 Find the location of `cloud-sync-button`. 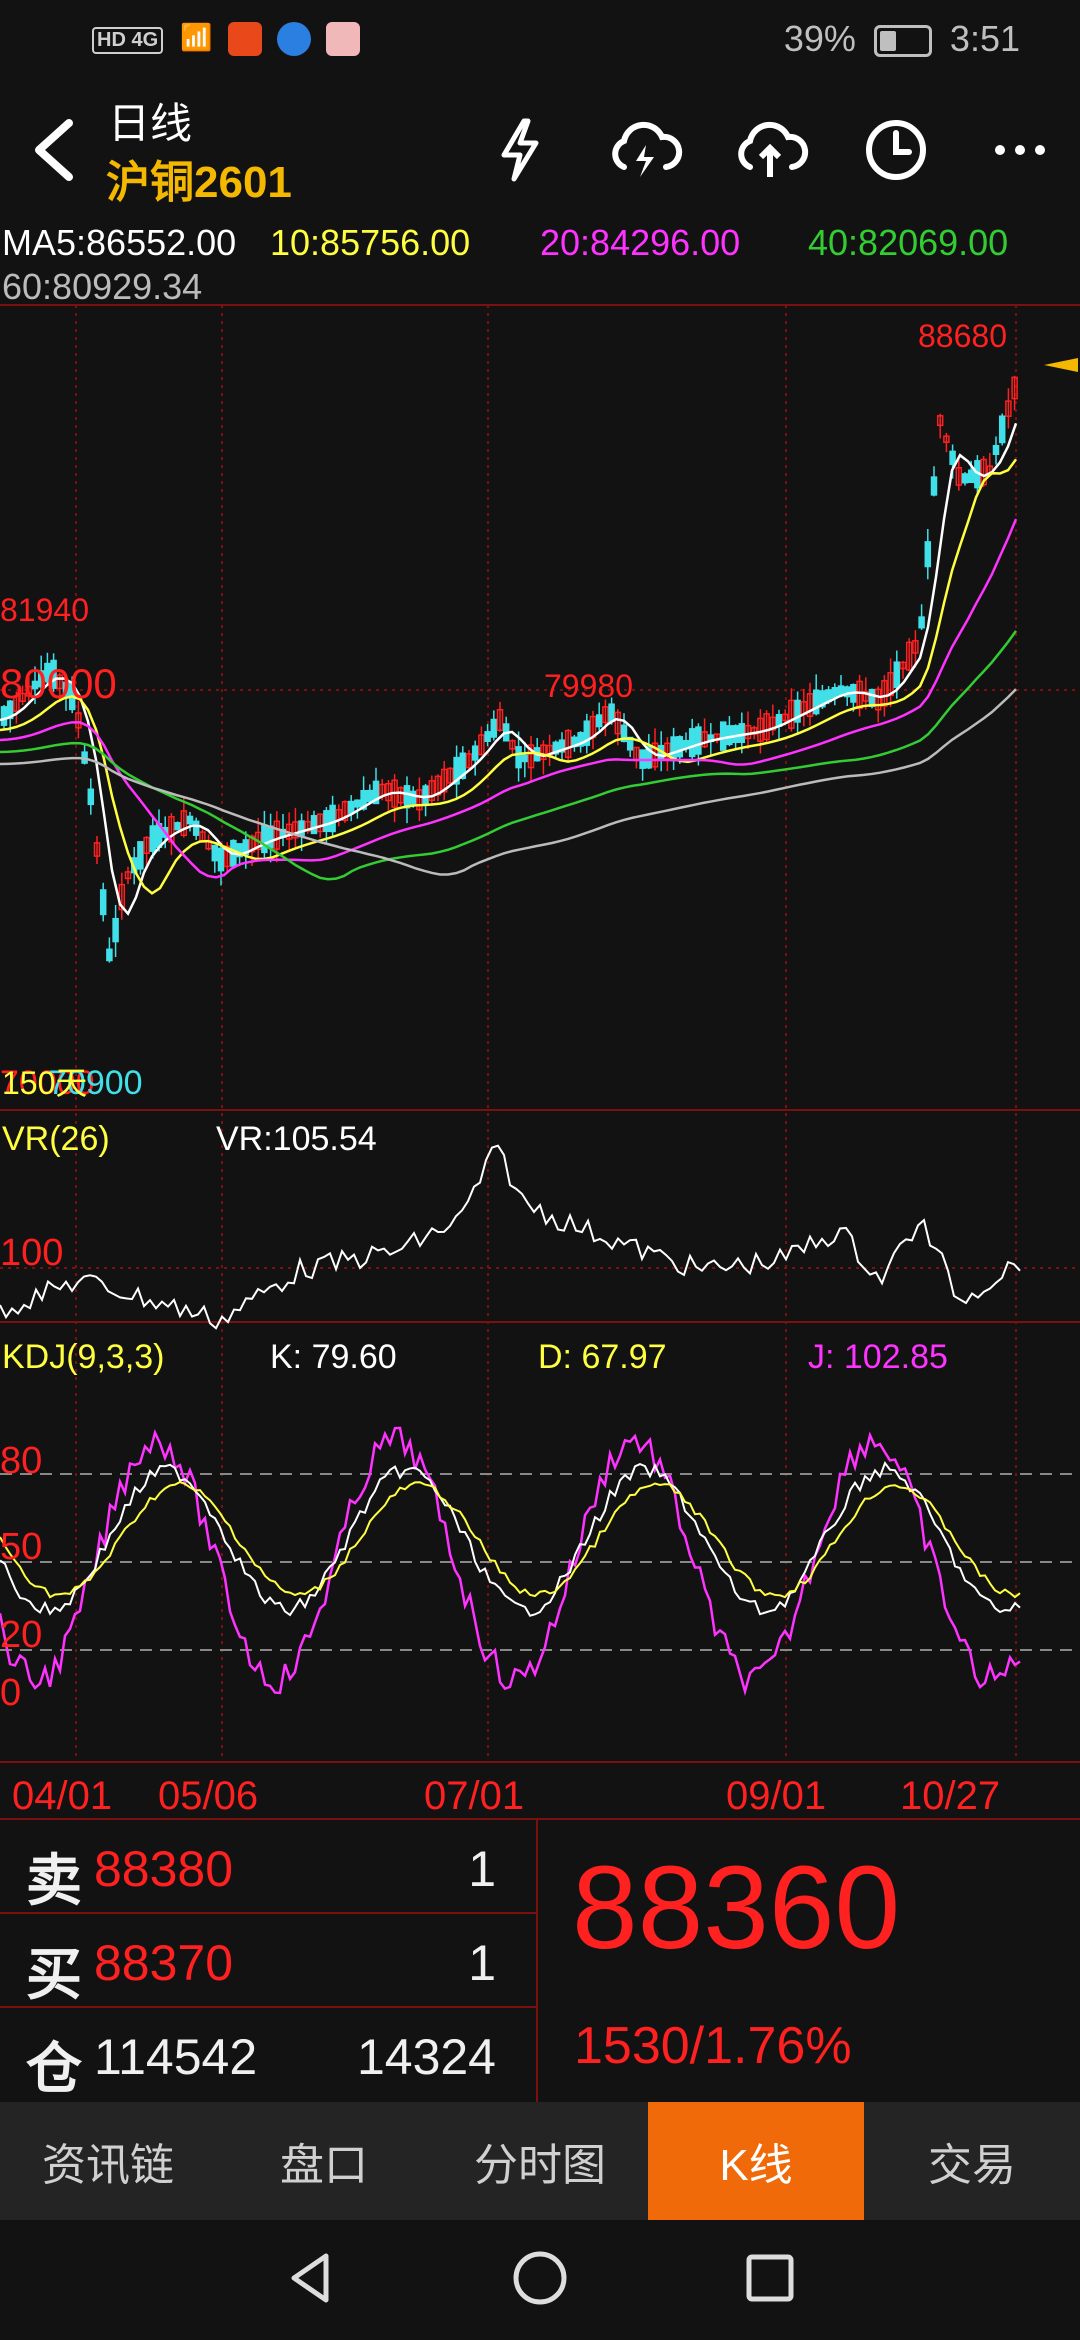

cloud-sync-button is located at coordinates (644, 150).